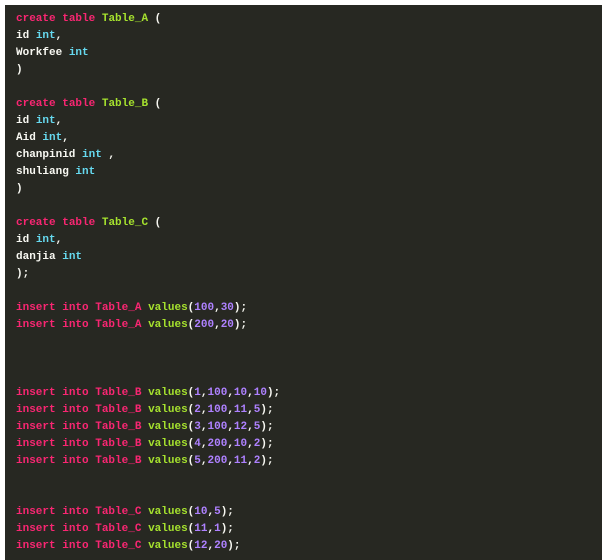 This screenshot has height=560, width=603. Describe the element at coordinates (29, 138) in the screenshot. I see `plain-token: Aid` at that location.